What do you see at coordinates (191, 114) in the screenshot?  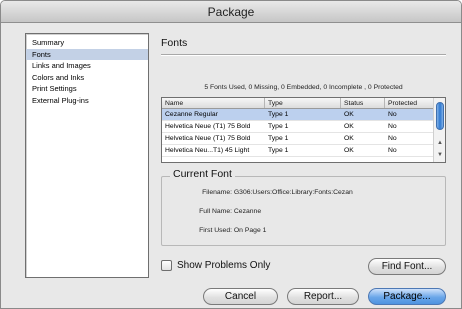 I see `font-name-cell: Cezanne Regular` at bounding box center [191, 114].